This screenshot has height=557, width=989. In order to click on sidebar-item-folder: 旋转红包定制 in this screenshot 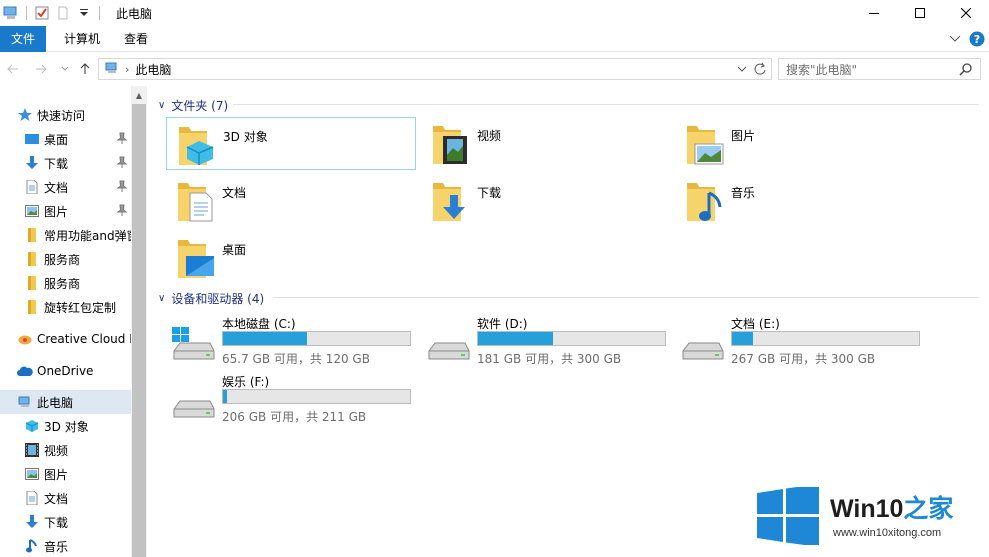, I will do `click(65, 307)`.